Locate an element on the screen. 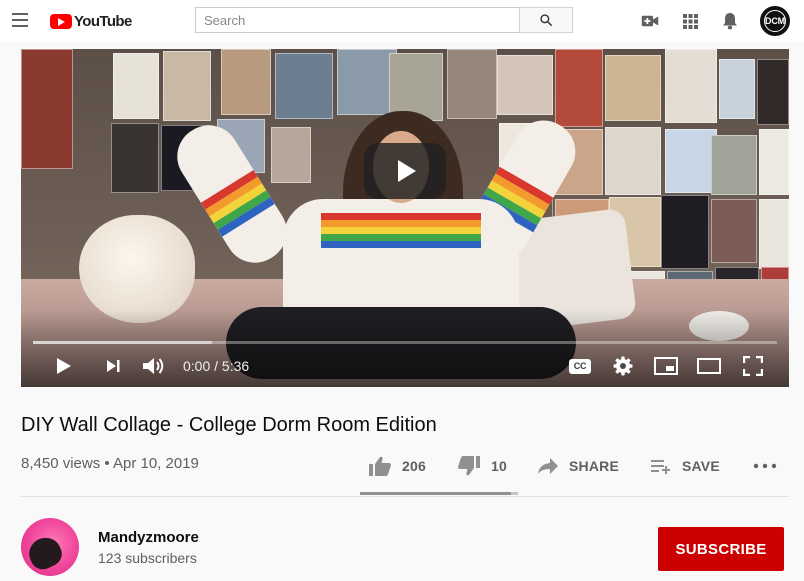 Image resolution: width=804 pixels, height=581 pixels. miniplayer-icon is located at coordinates (666, 366).